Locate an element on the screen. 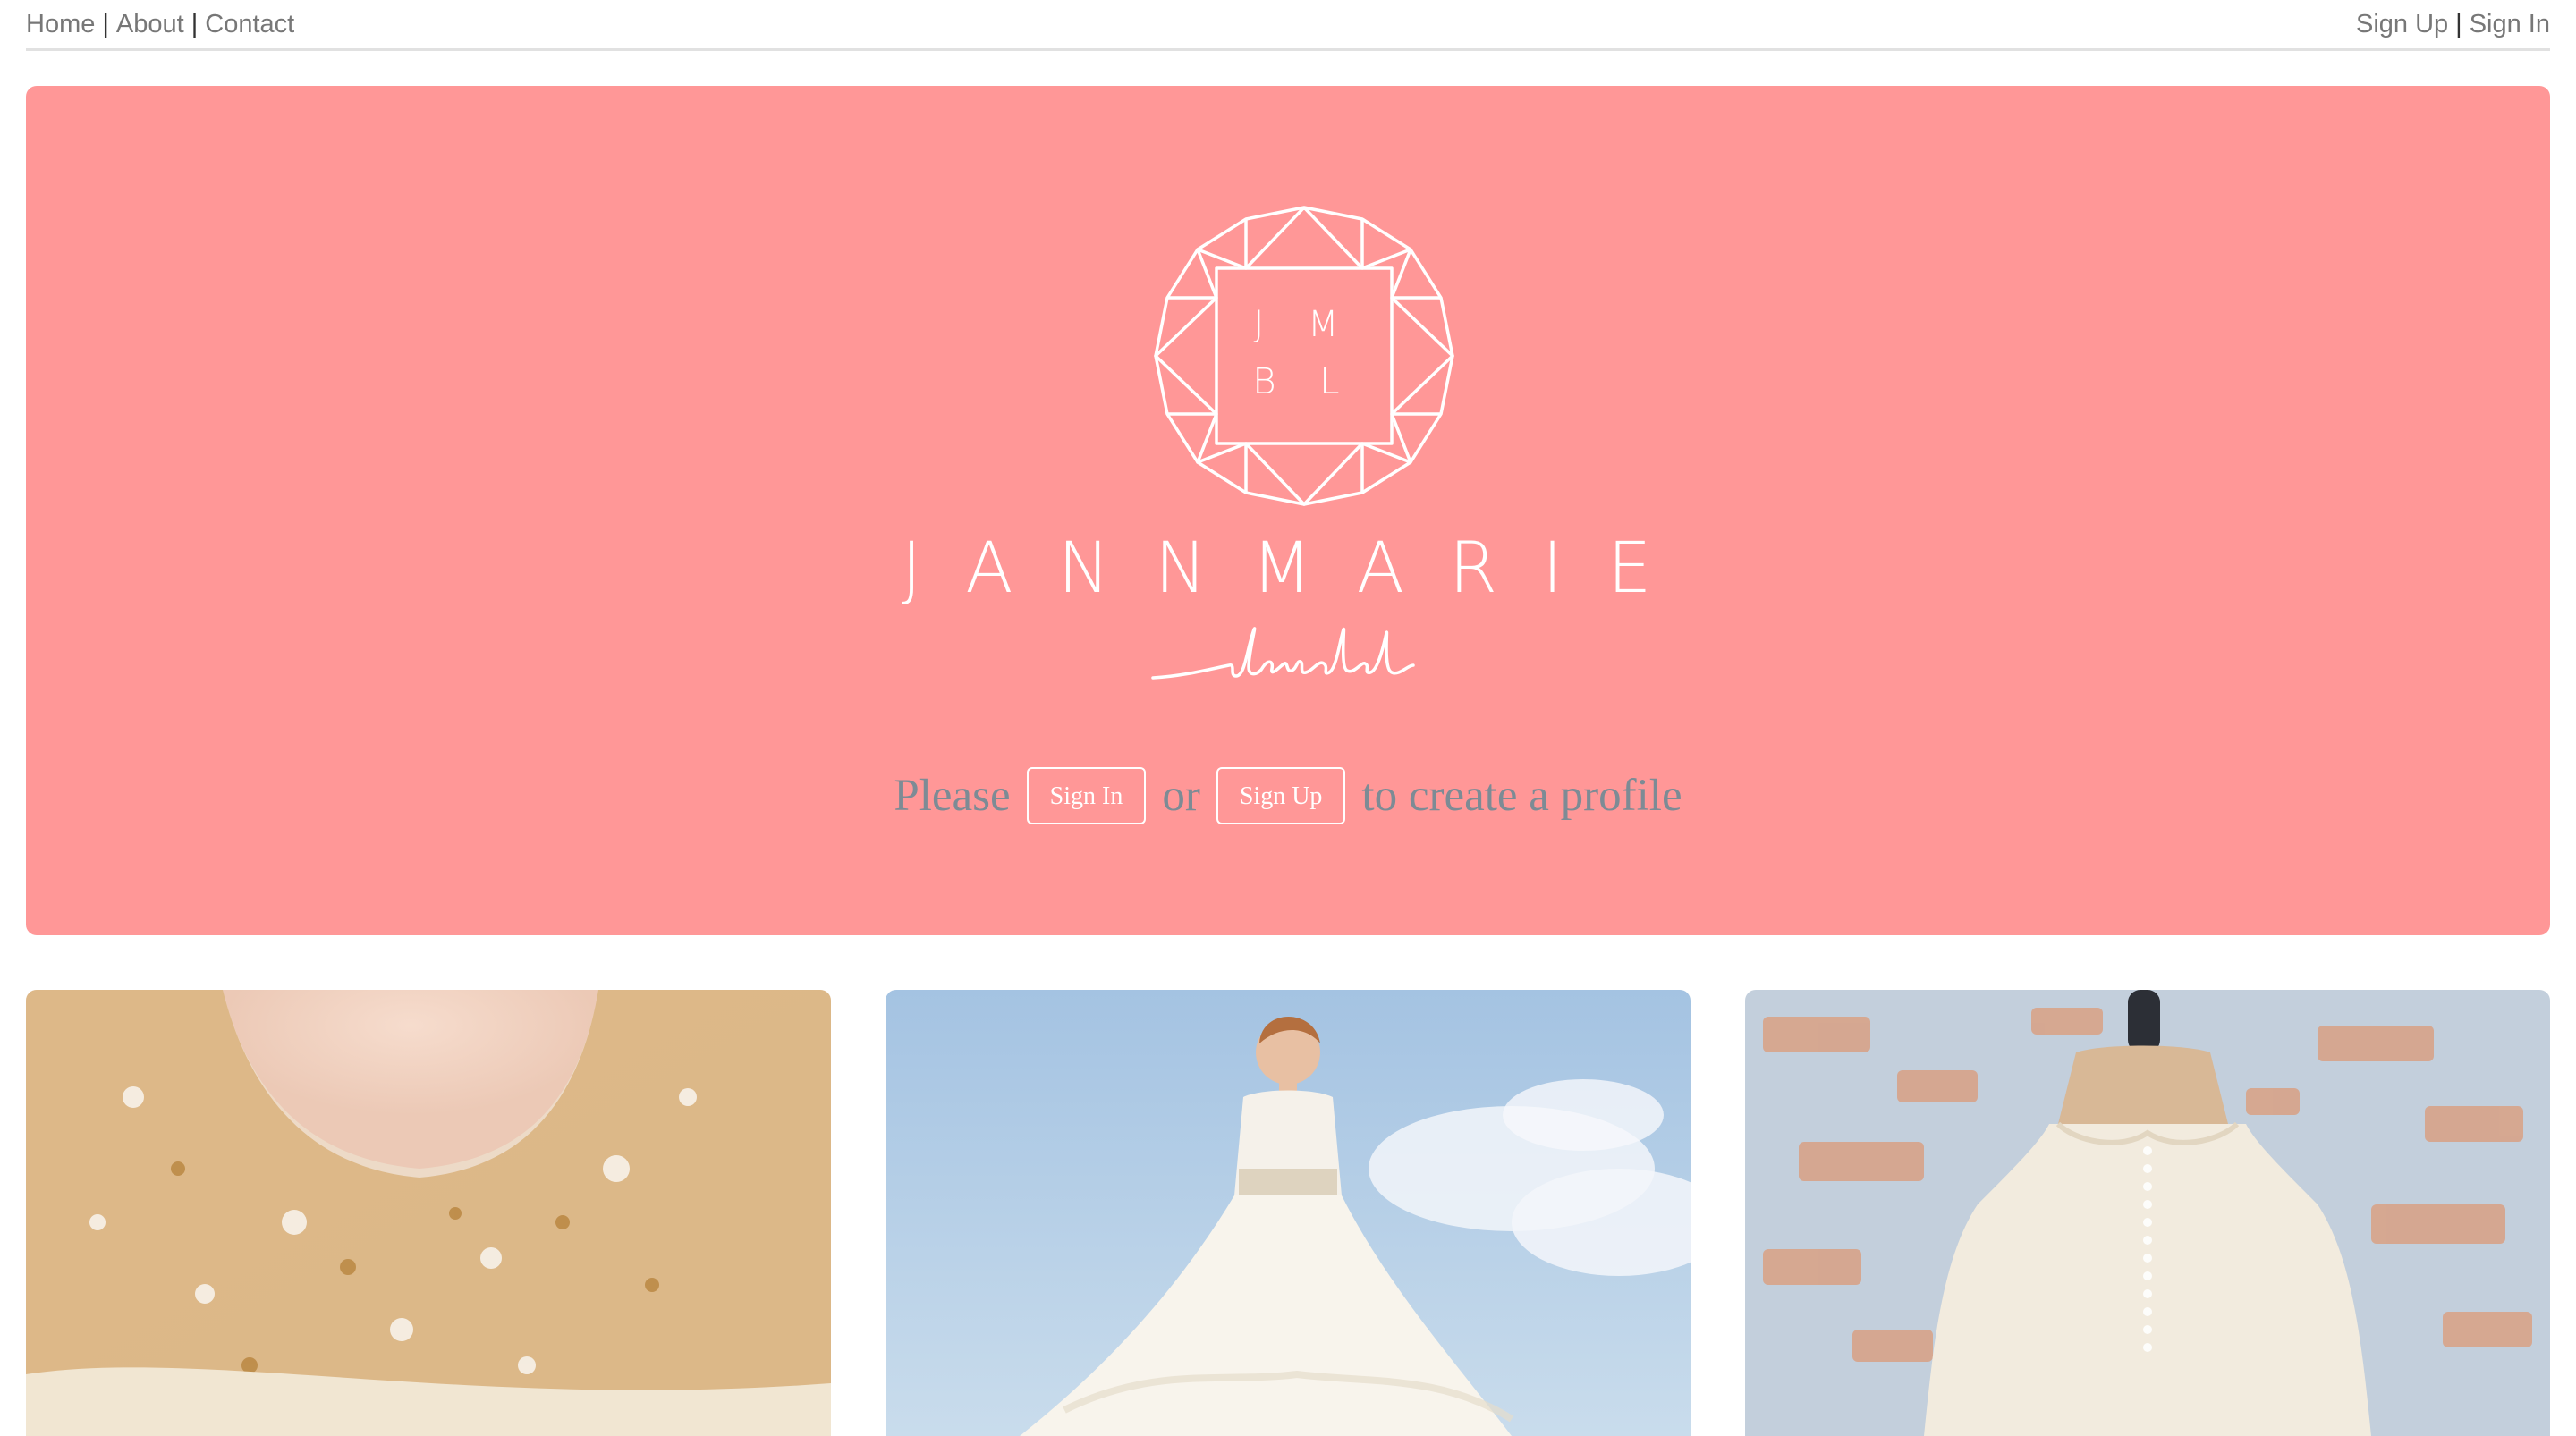  beaded-gold-bodice-photo is located at coordinates (428, 1213).